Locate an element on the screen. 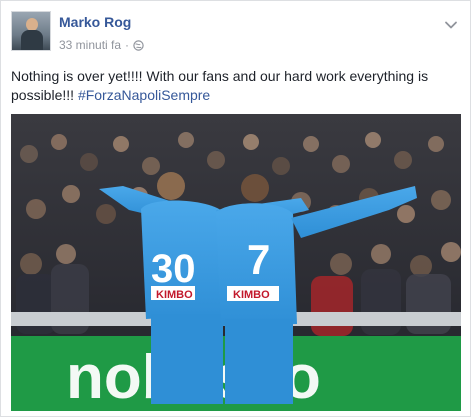  player-left-number: 30 is located at coordinates (173, 269).